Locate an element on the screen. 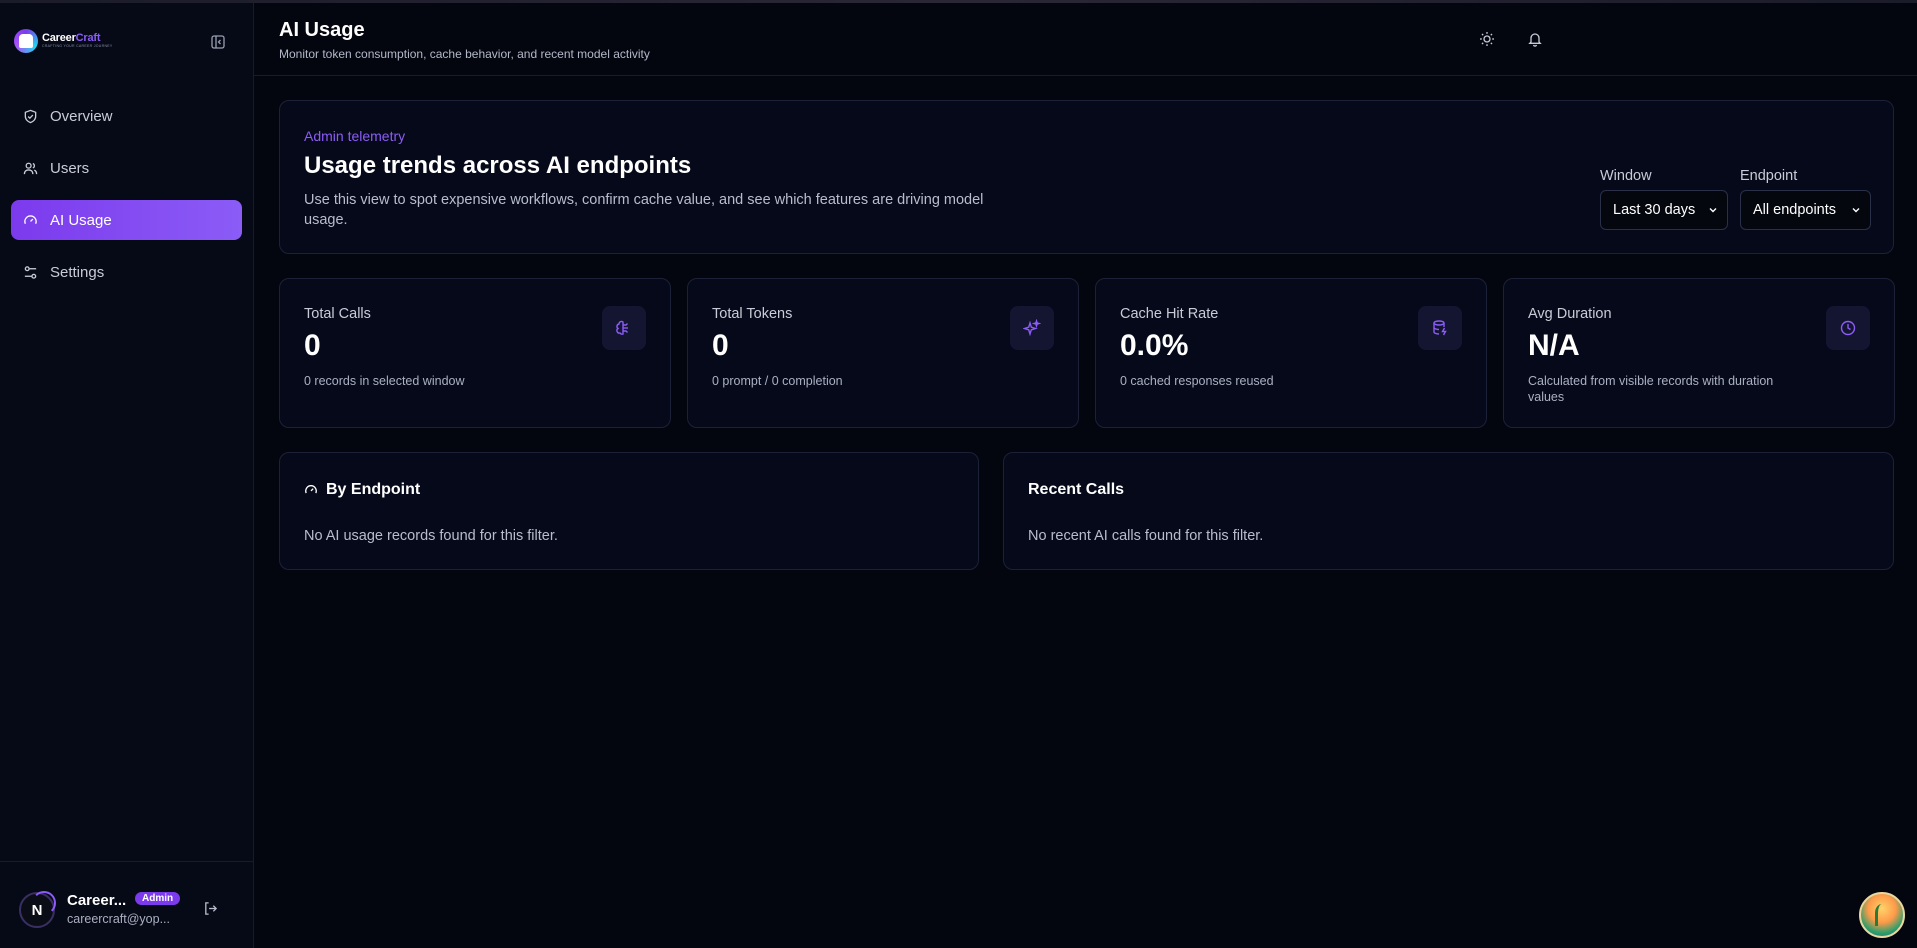 This screenshot has height=948, width=1917. users-icon is located at coordinates (30, 168).